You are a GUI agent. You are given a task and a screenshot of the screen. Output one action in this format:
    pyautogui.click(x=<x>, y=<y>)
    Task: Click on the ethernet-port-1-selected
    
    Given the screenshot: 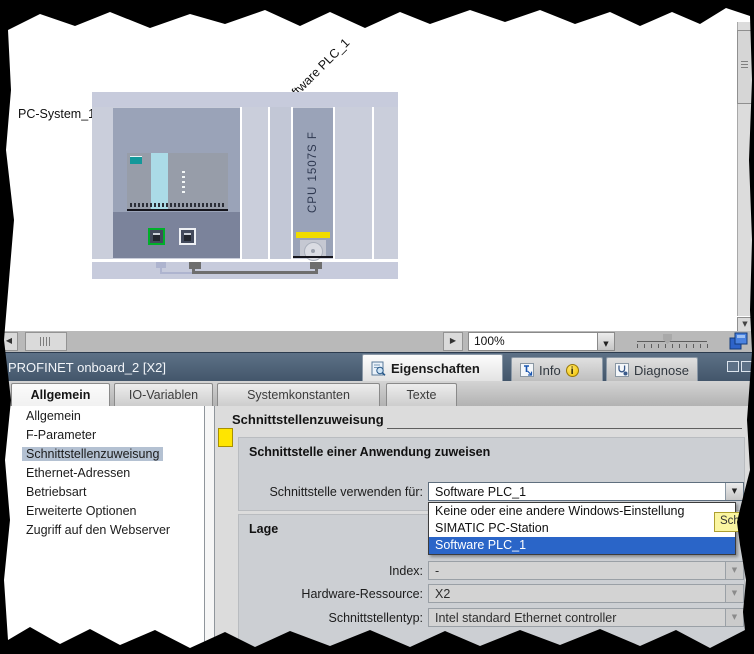 What is the action you would take?
    pyautogui.click(x=156, y=236)
    